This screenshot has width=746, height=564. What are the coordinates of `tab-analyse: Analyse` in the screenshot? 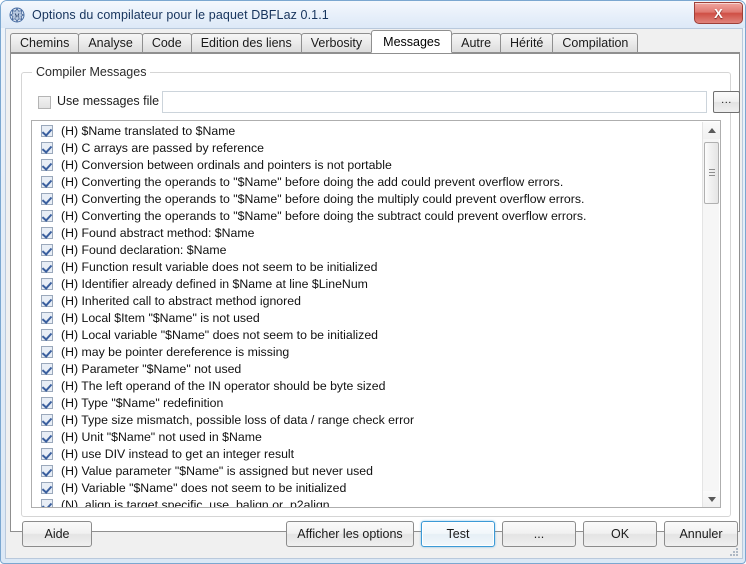 It's located at (110, 43).